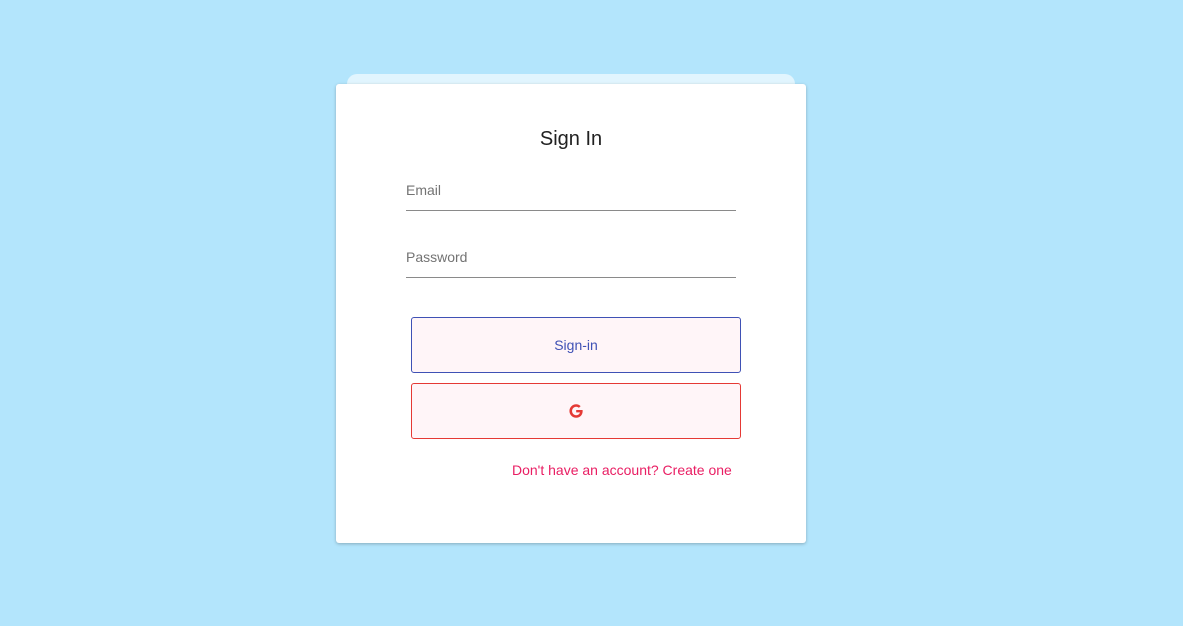 This screenshot has height=626, width=1183. I want to click on page-title: Sign In, so click(571, 139).